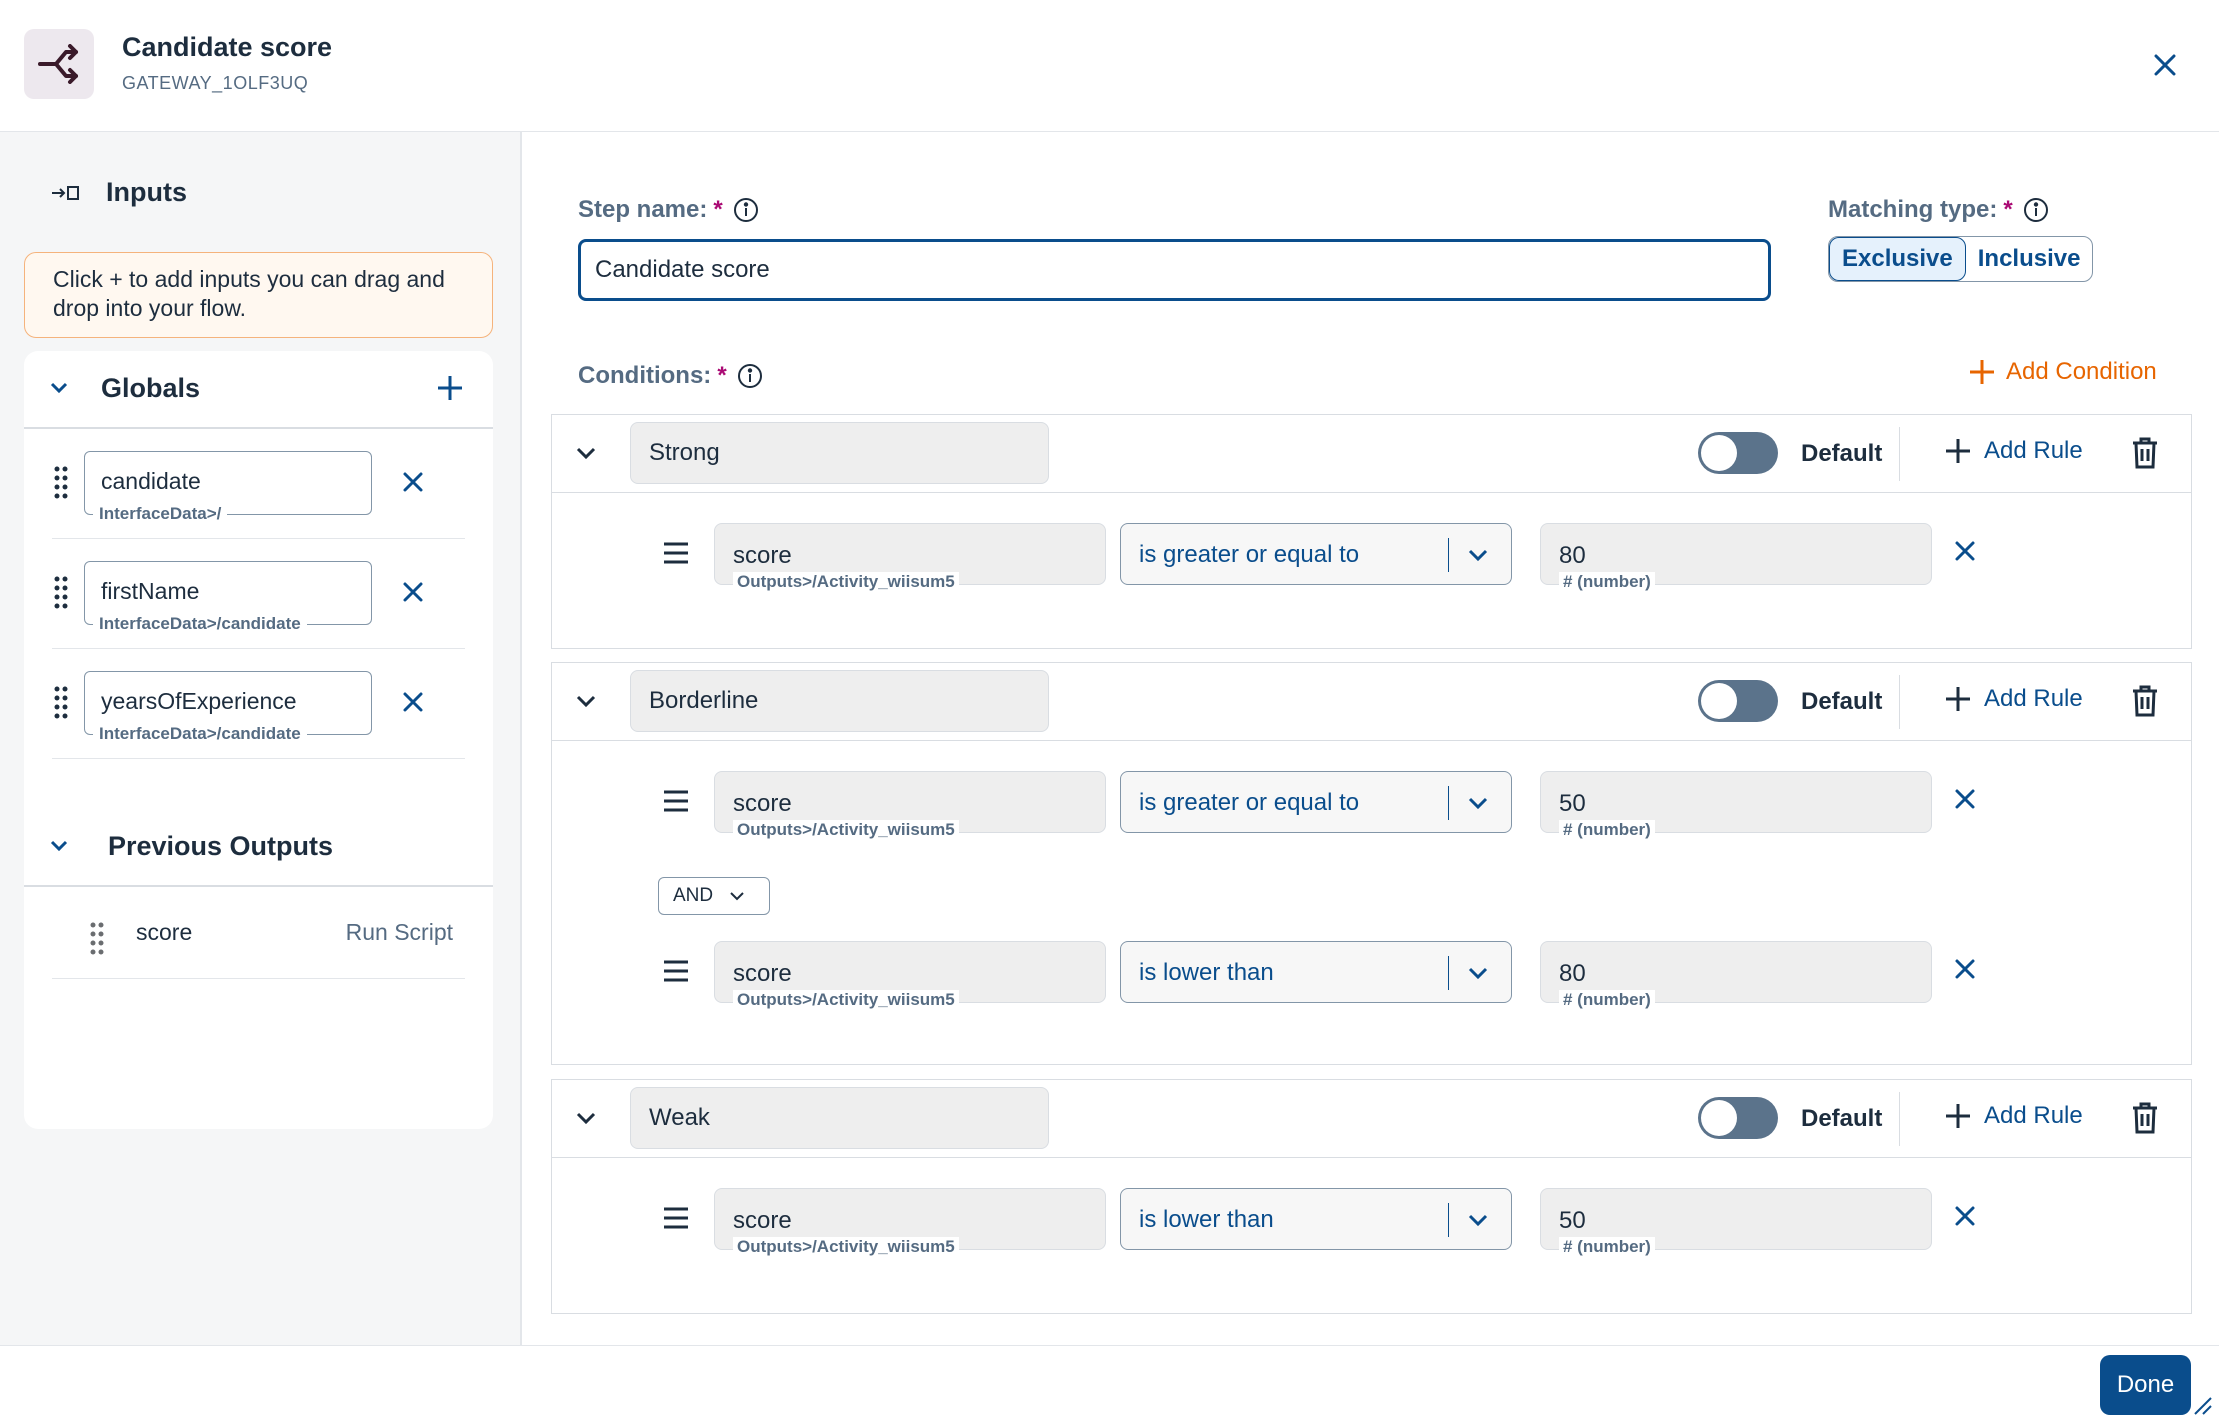 The image size is (2219, 1422). What do you see at coordinates (839, 1118) in the screenshot?
I see `condition-name-input: Weak` at bounding box center [839, 1118].